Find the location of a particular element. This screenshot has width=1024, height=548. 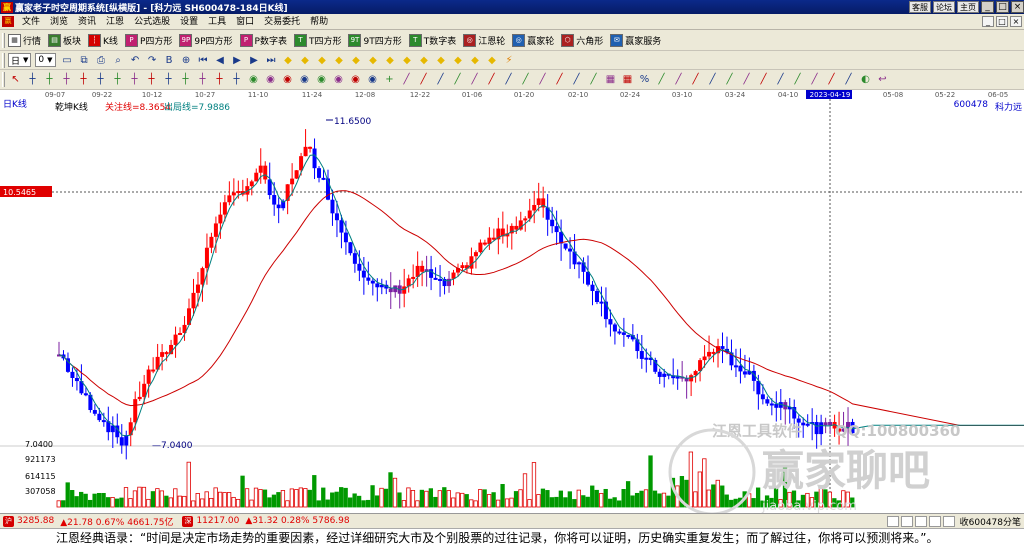

toolbar-item: ⬡ 六角形 is located at coordinates (582, 40).